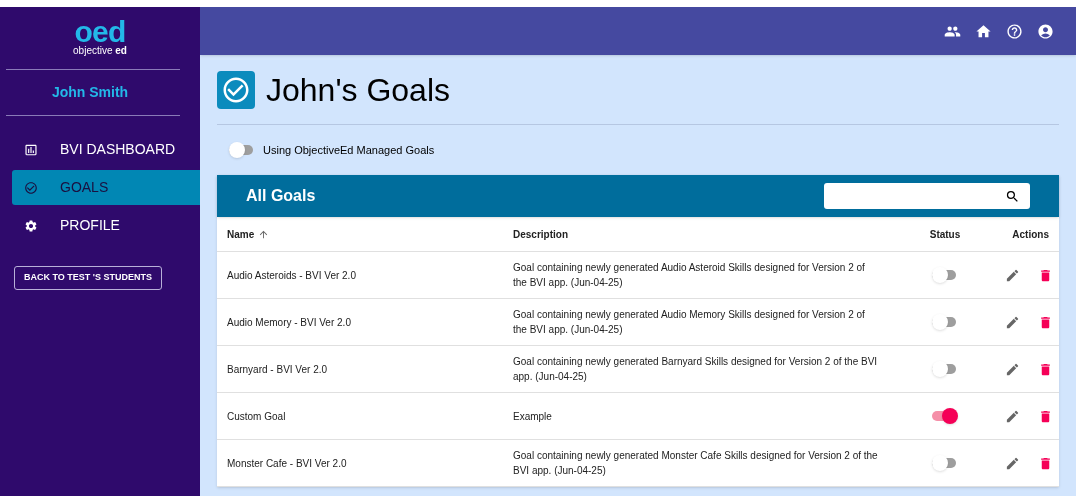 This screenshot has width=1076, height=496. I want to click on goal-description: Goal containing newly generated Monster Cafe Skills designed for Version 2 of the BVI app. (Jun-04-25), so click(696, 463).